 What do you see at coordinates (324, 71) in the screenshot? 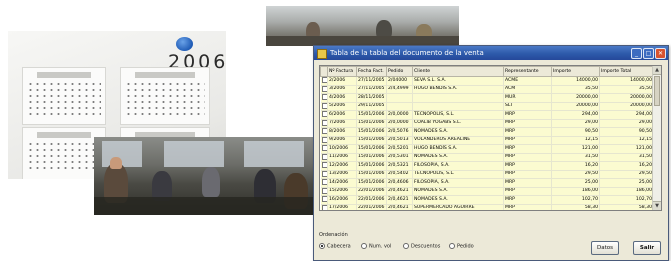
I see `column-header-select` at bounding box center [324, 71].